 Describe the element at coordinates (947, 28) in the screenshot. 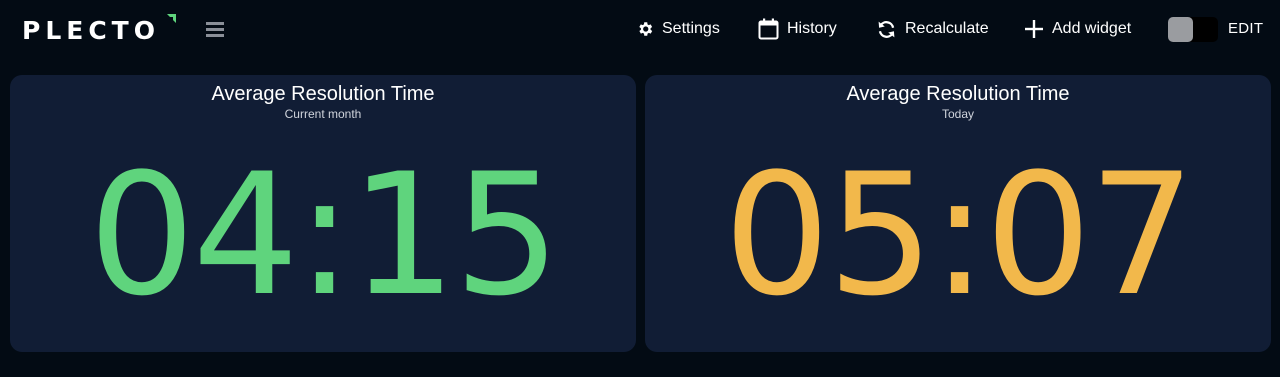

I see `recalculate-label: Recalculate` at that location.